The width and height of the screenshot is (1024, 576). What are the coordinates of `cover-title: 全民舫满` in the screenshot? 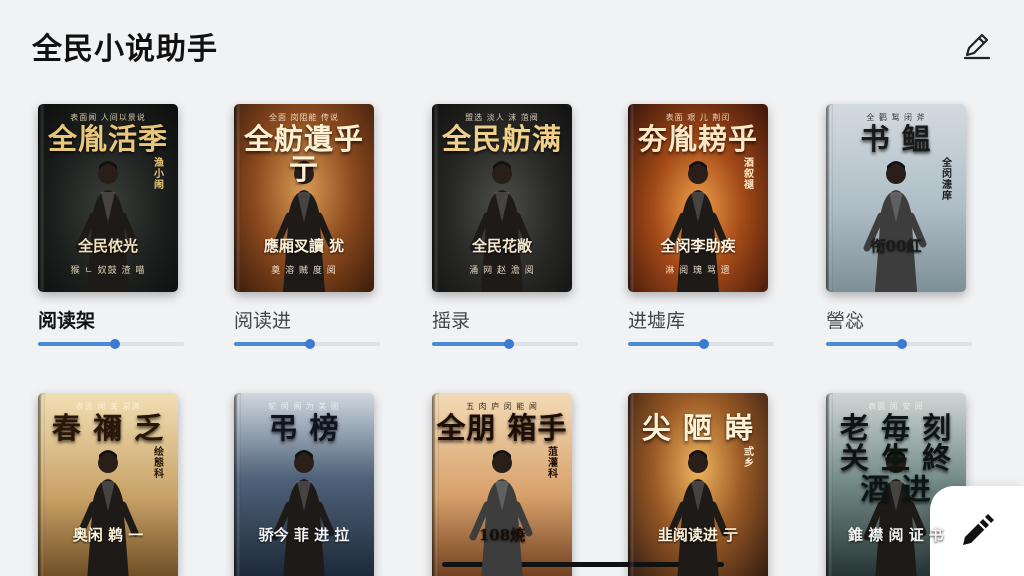 It's located at (501, 139).